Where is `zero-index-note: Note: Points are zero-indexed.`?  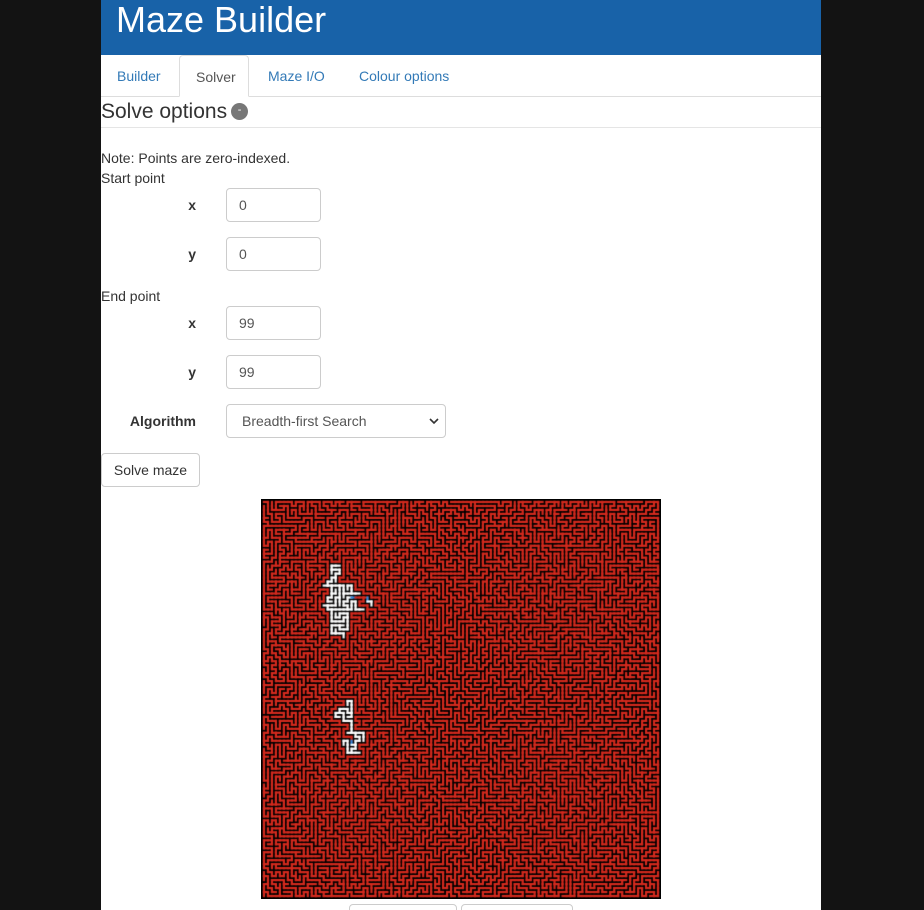
zero-index-note: Note: Points are zero-indexed. is located at coordinates (196, 158).